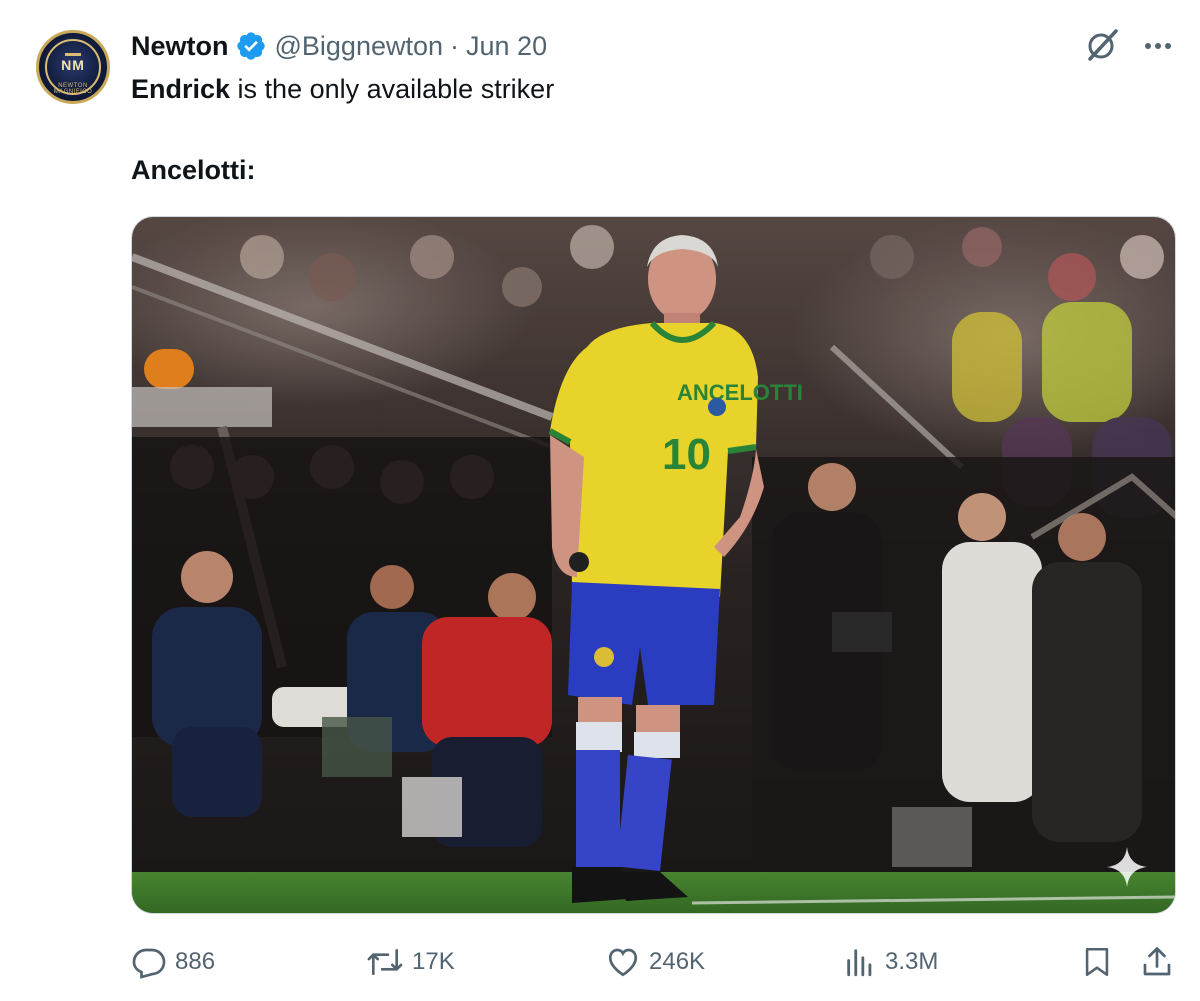 Image resolution: width=1200 pixels, height=1001 pixels. What do you see at coordinates (149, 963) in the screenshot?
I see `reply-icon` at bounding box center [149, 963].